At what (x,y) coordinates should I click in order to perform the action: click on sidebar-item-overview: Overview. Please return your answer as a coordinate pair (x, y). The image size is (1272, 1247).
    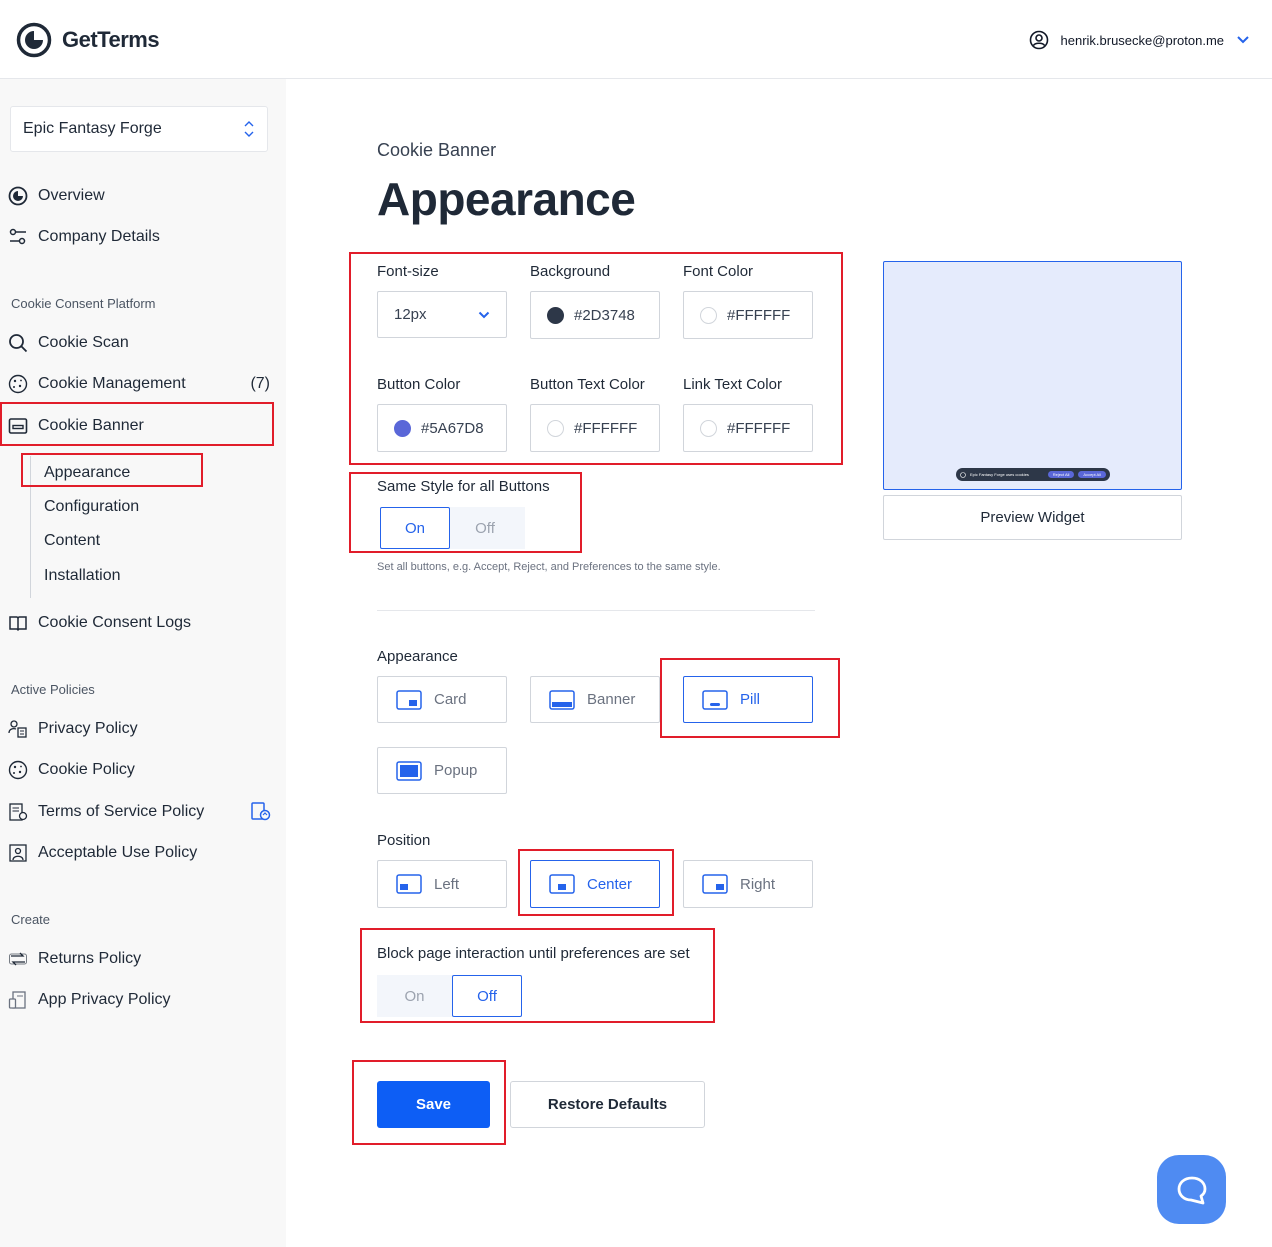
    Looking at the image, I should click on (56, 196).